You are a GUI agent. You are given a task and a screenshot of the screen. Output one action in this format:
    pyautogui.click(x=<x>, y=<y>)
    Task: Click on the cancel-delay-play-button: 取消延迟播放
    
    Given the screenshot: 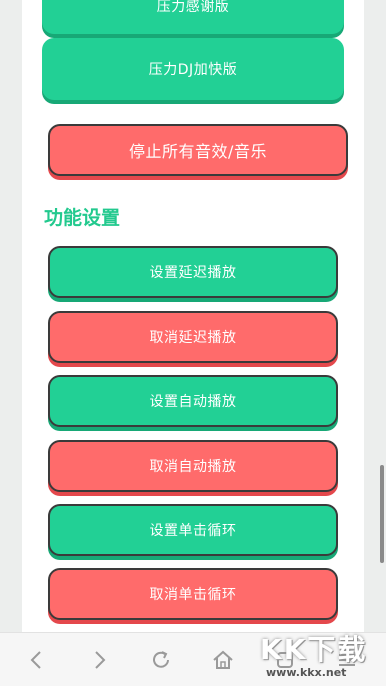 What is the action you would take?
    pyautogui.click(x=193, y=337)
    